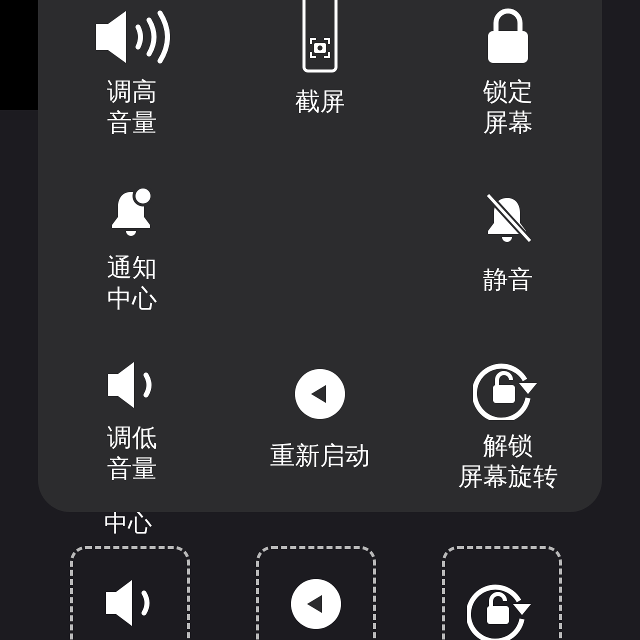 This screenshot has height=640, width=640. Describe the element at coordinates (132, 37) in the screenshot. I see `volume-up-icon` at that location.